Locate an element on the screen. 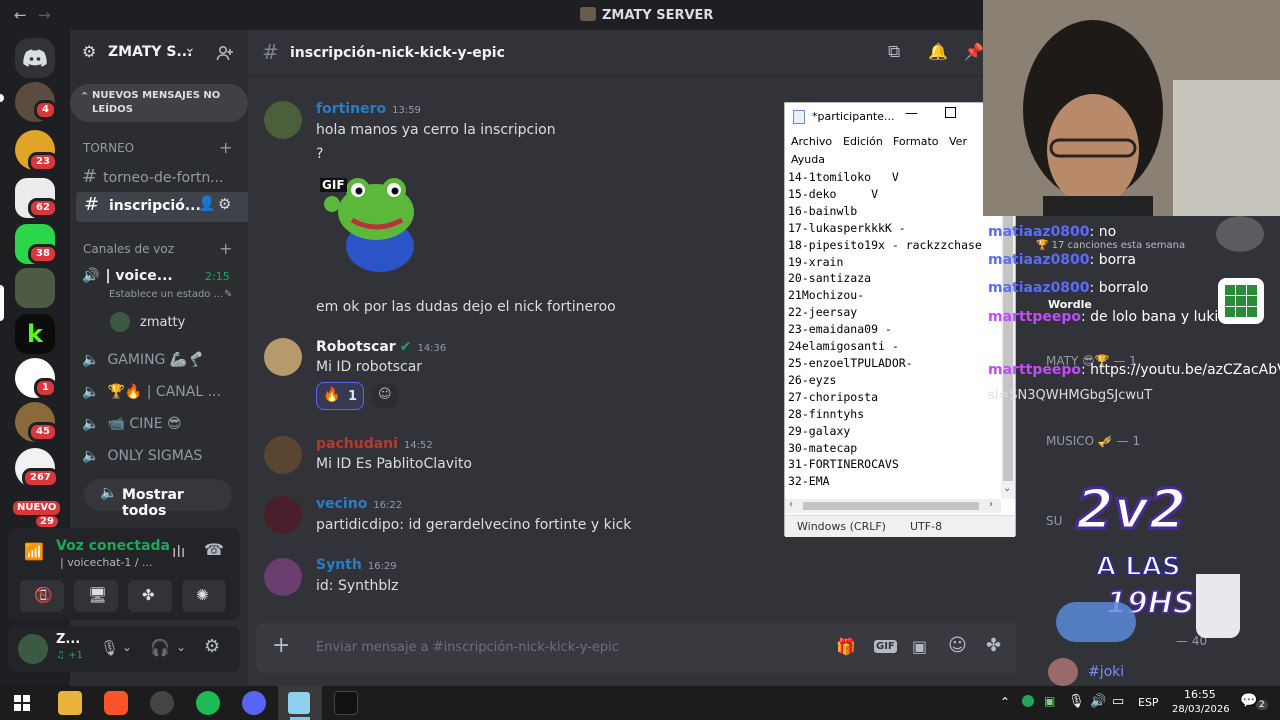 Image resolution: width=1280 pixels, height=720 pixels. volume-icon: 🔊 is located at coordinates (1098, 701).